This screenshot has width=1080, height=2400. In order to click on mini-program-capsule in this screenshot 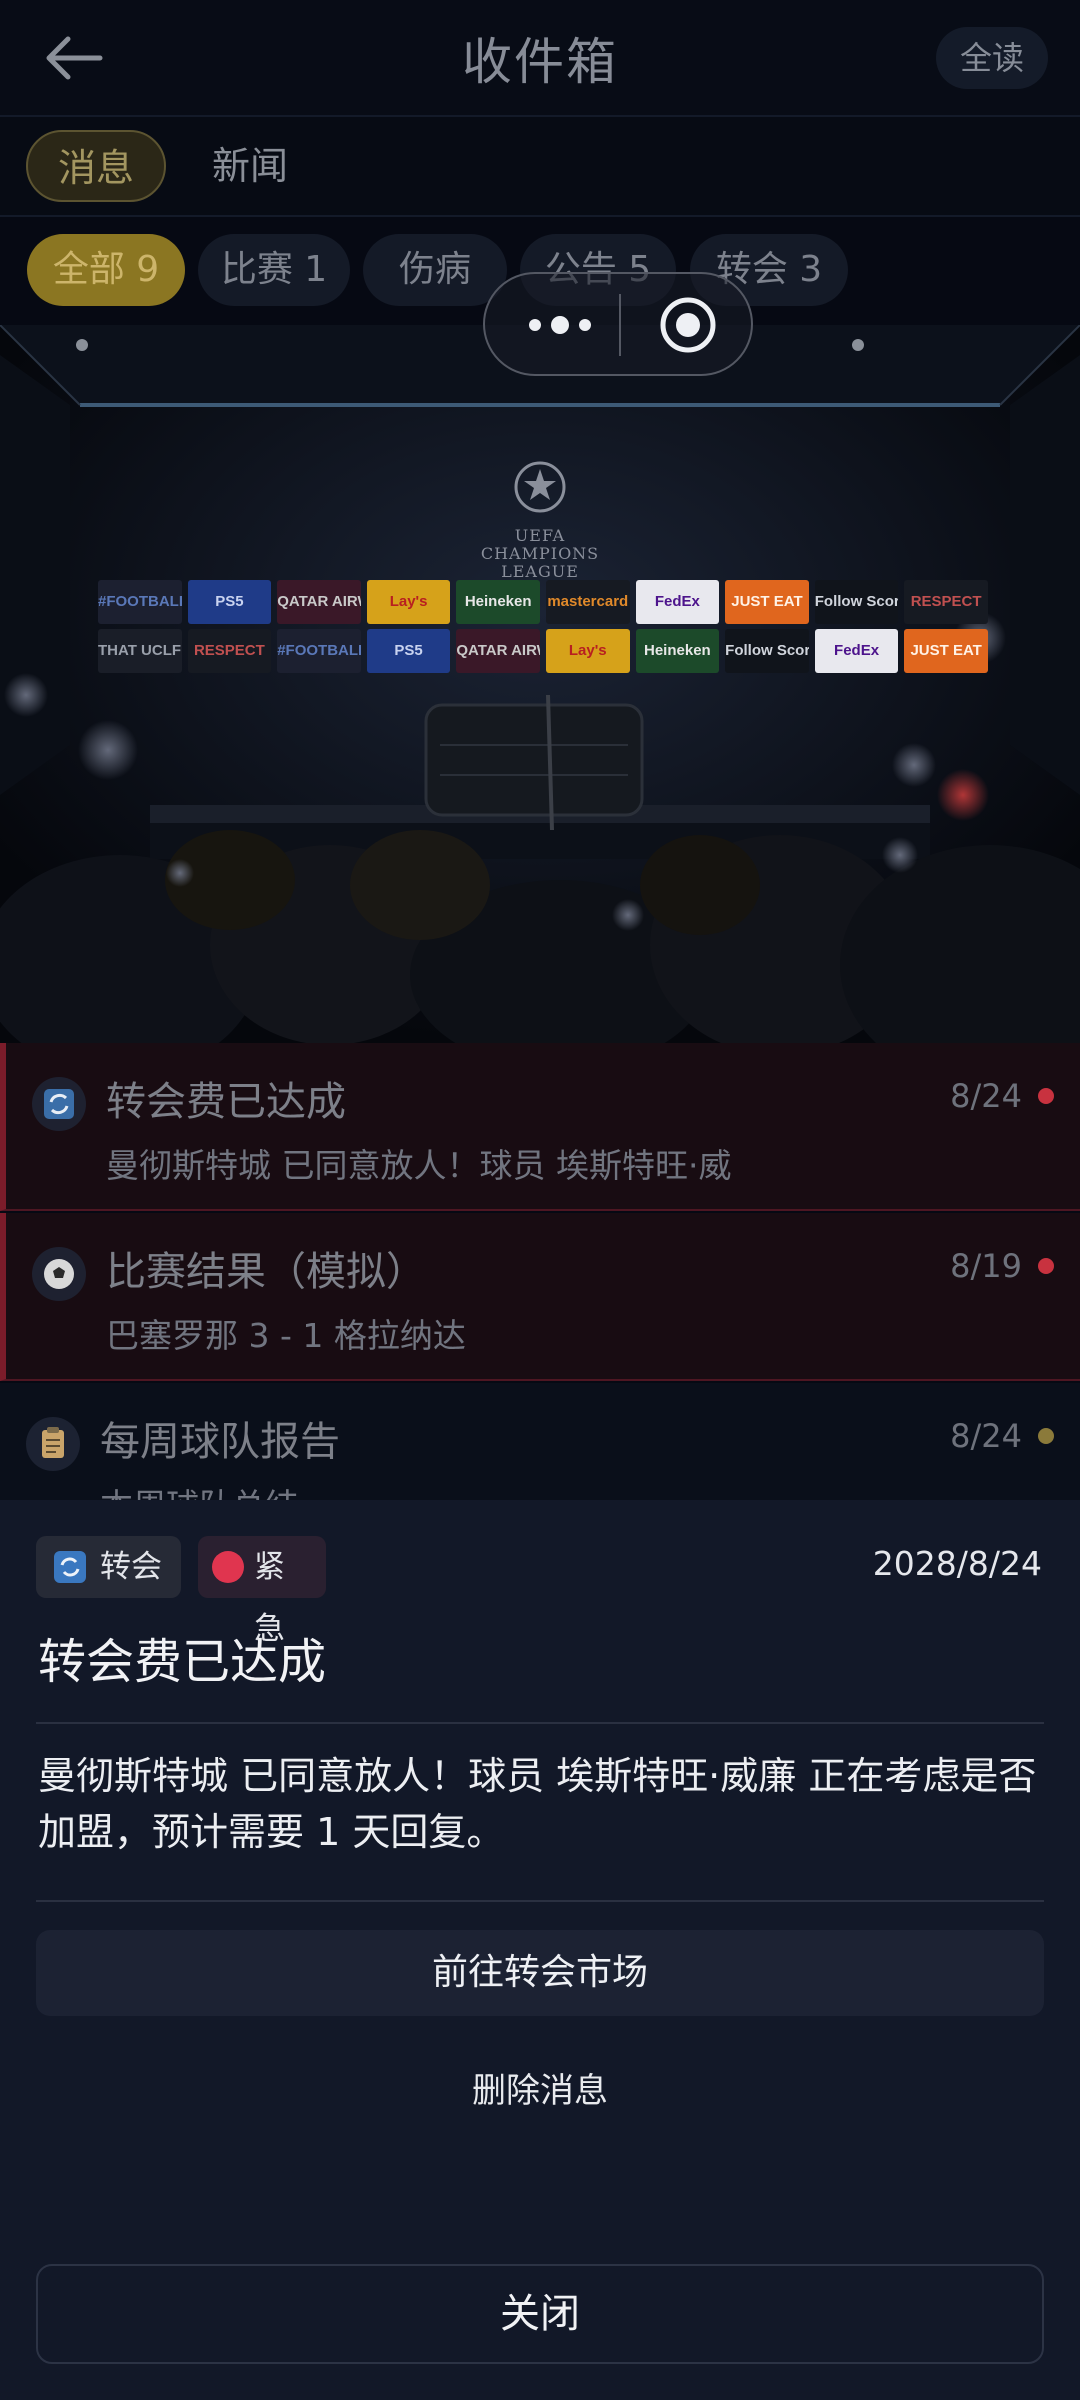, I will do `click(618, 324)`.